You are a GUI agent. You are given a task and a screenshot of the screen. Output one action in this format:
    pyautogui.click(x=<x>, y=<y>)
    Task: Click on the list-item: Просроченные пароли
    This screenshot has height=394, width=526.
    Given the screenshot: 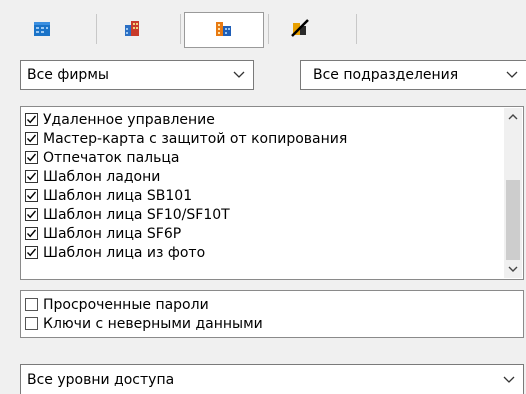 What is the action you would take?
    pyautogui.click(x=117, y=304)
    